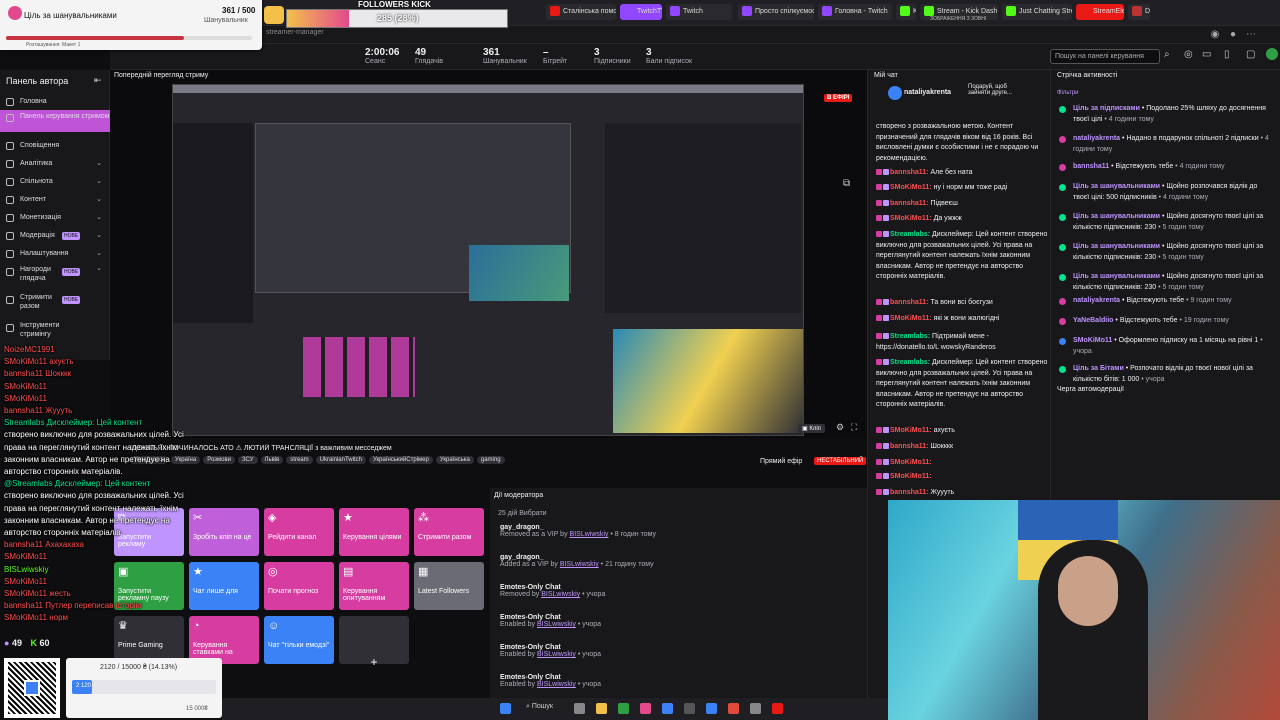  I want to click on taskbar-search: ⌕ Пошук, so click(539, 707).